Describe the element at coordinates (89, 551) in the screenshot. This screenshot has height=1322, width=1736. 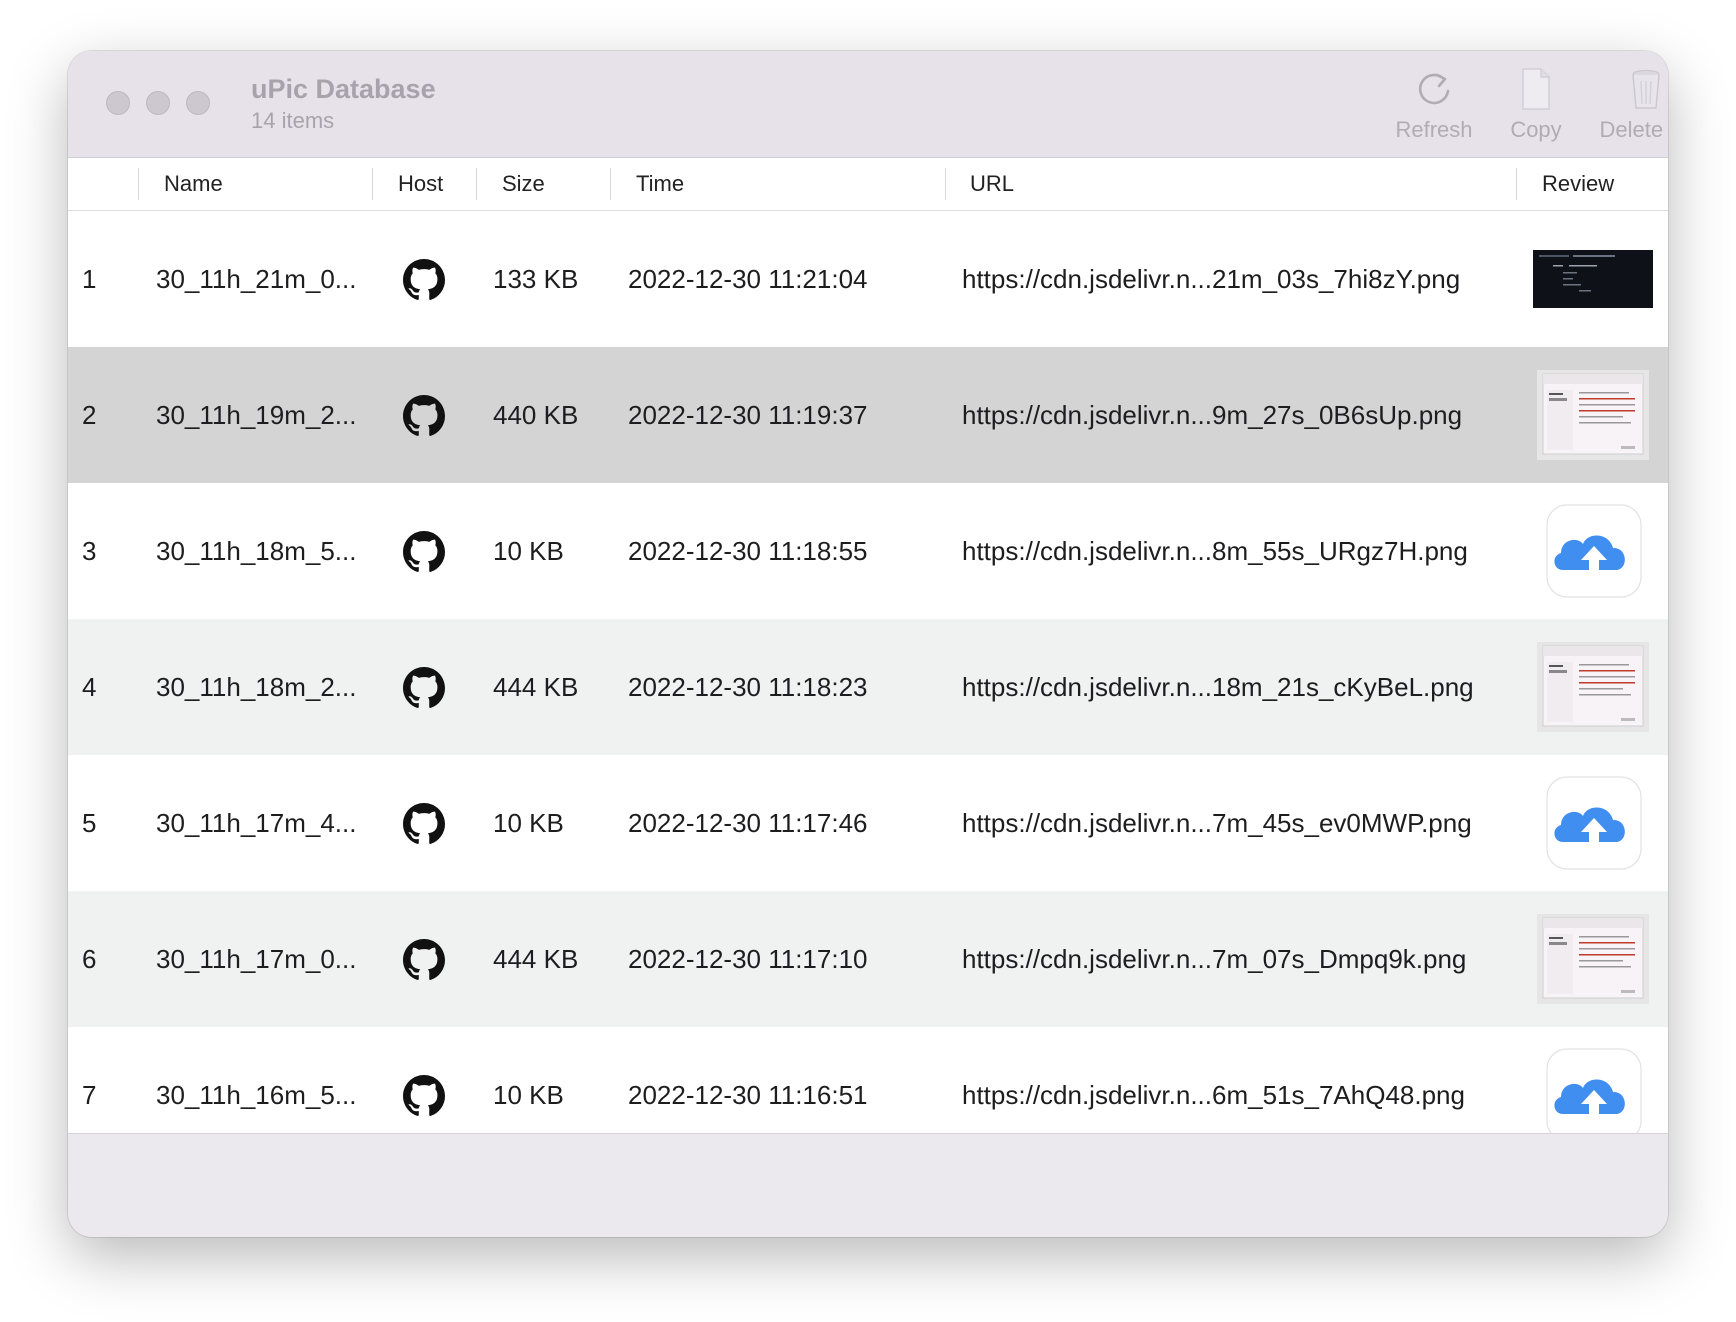
I see `row-index: 3` at that location.